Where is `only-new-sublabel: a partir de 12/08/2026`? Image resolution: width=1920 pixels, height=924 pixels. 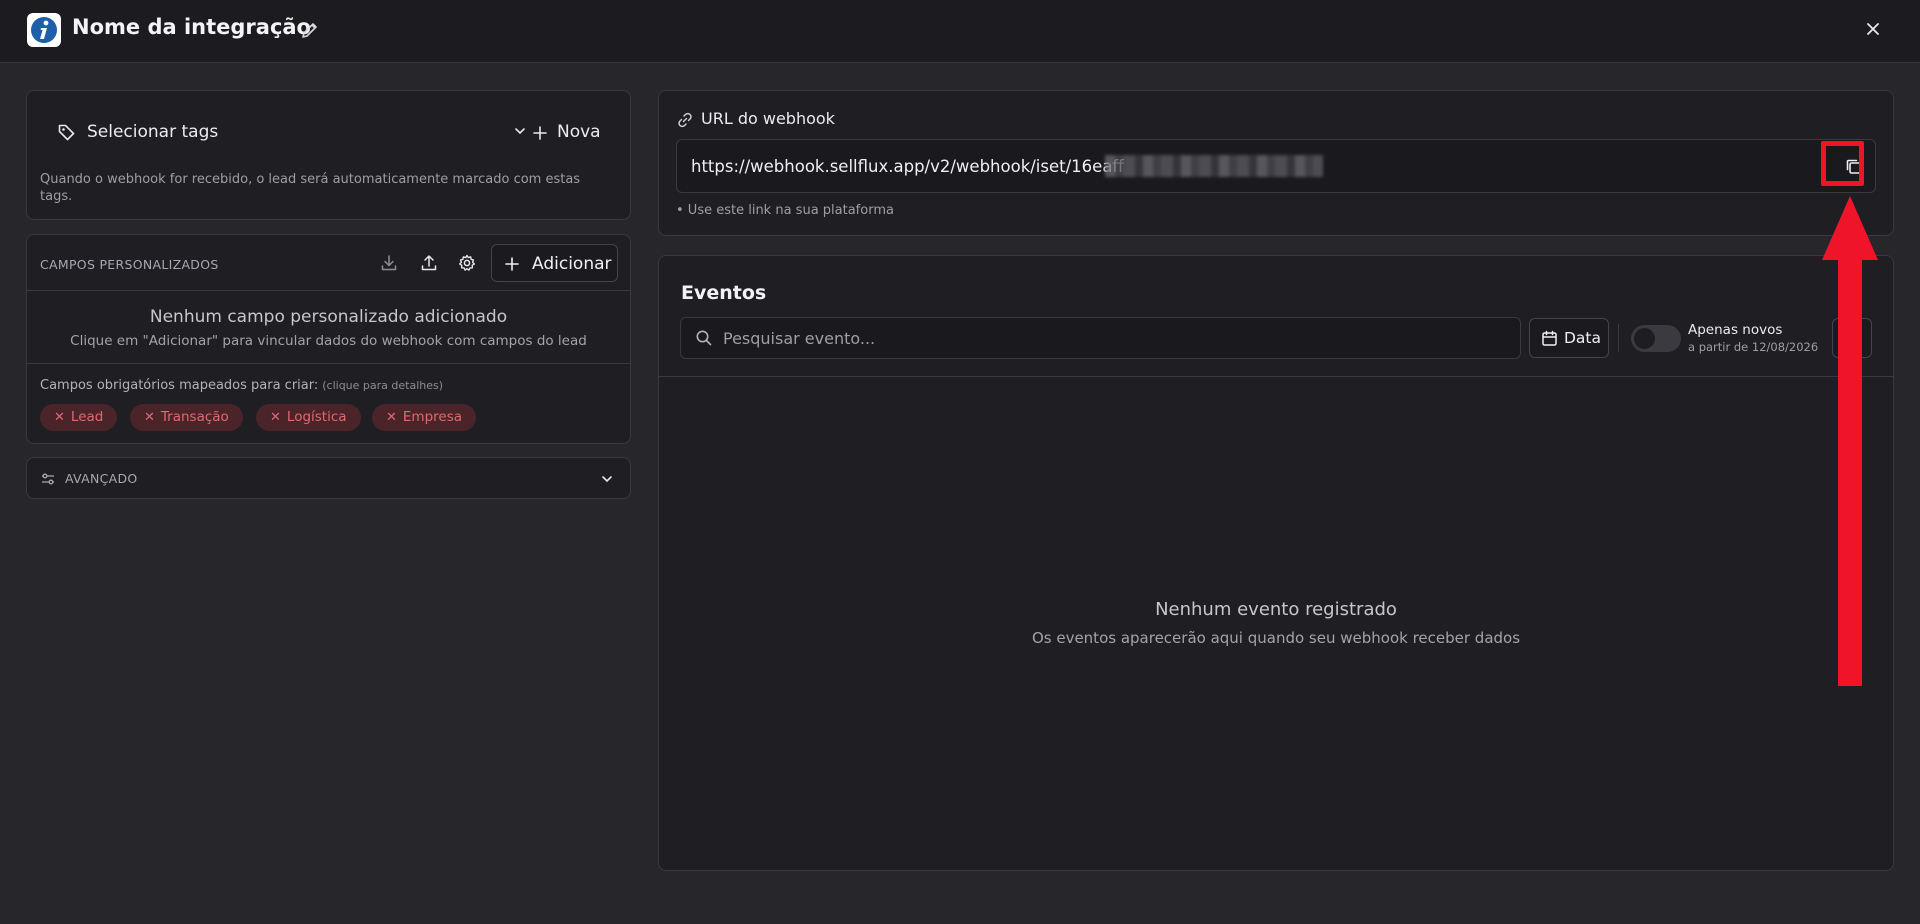
only-new-sublabel: a partir de 12/08/2026 is located at coordinates (1753, 347).